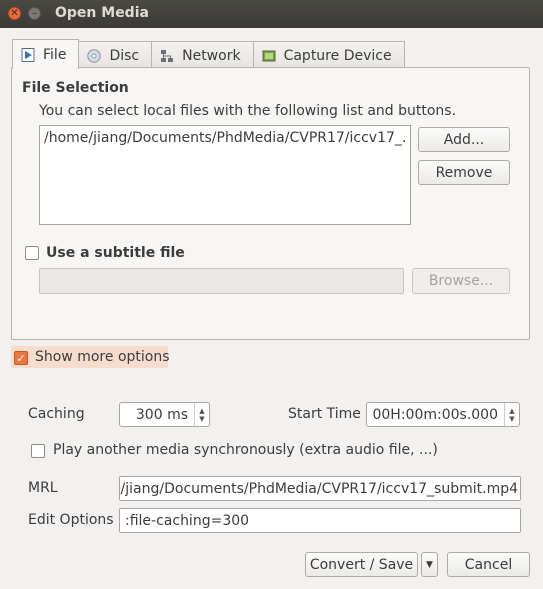 Image resolution: width=543 pixels, height=589 pixels. What do you see at coordinates (75, 88) in the screenshot?
I see `file-selection-heading: File Selection` at bounding box center [75, 88].